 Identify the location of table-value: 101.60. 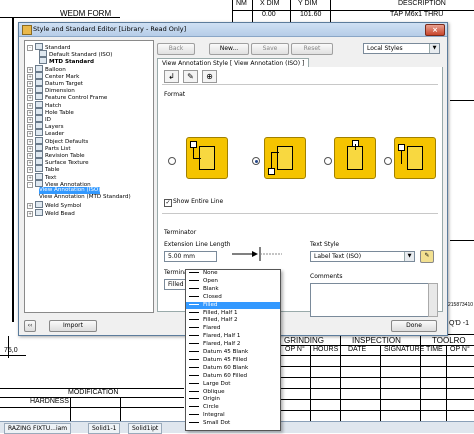
(311, 14).